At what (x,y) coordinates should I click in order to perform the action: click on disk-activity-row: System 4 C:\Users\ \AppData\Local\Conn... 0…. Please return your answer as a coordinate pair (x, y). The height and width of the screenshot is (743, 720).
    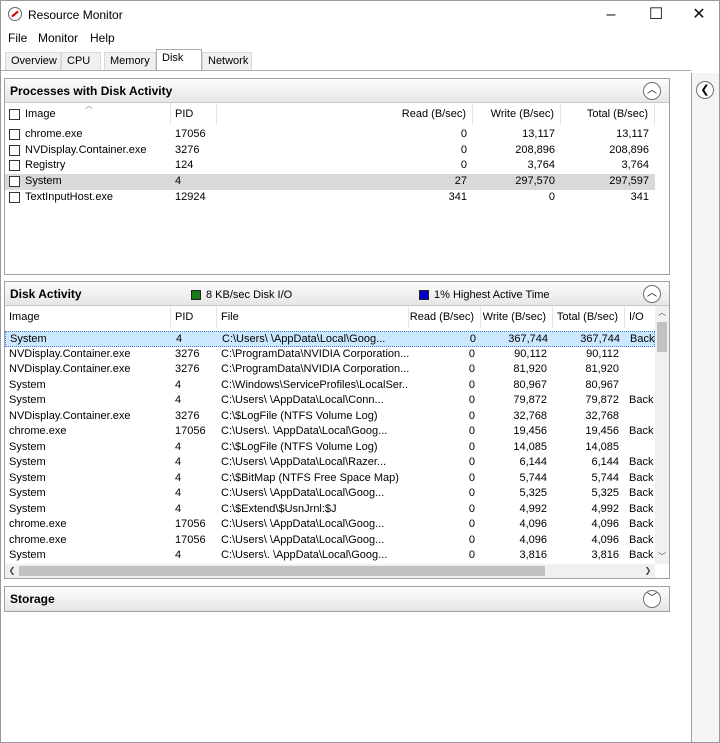
    Looking at the image, I should click on (330, 401).